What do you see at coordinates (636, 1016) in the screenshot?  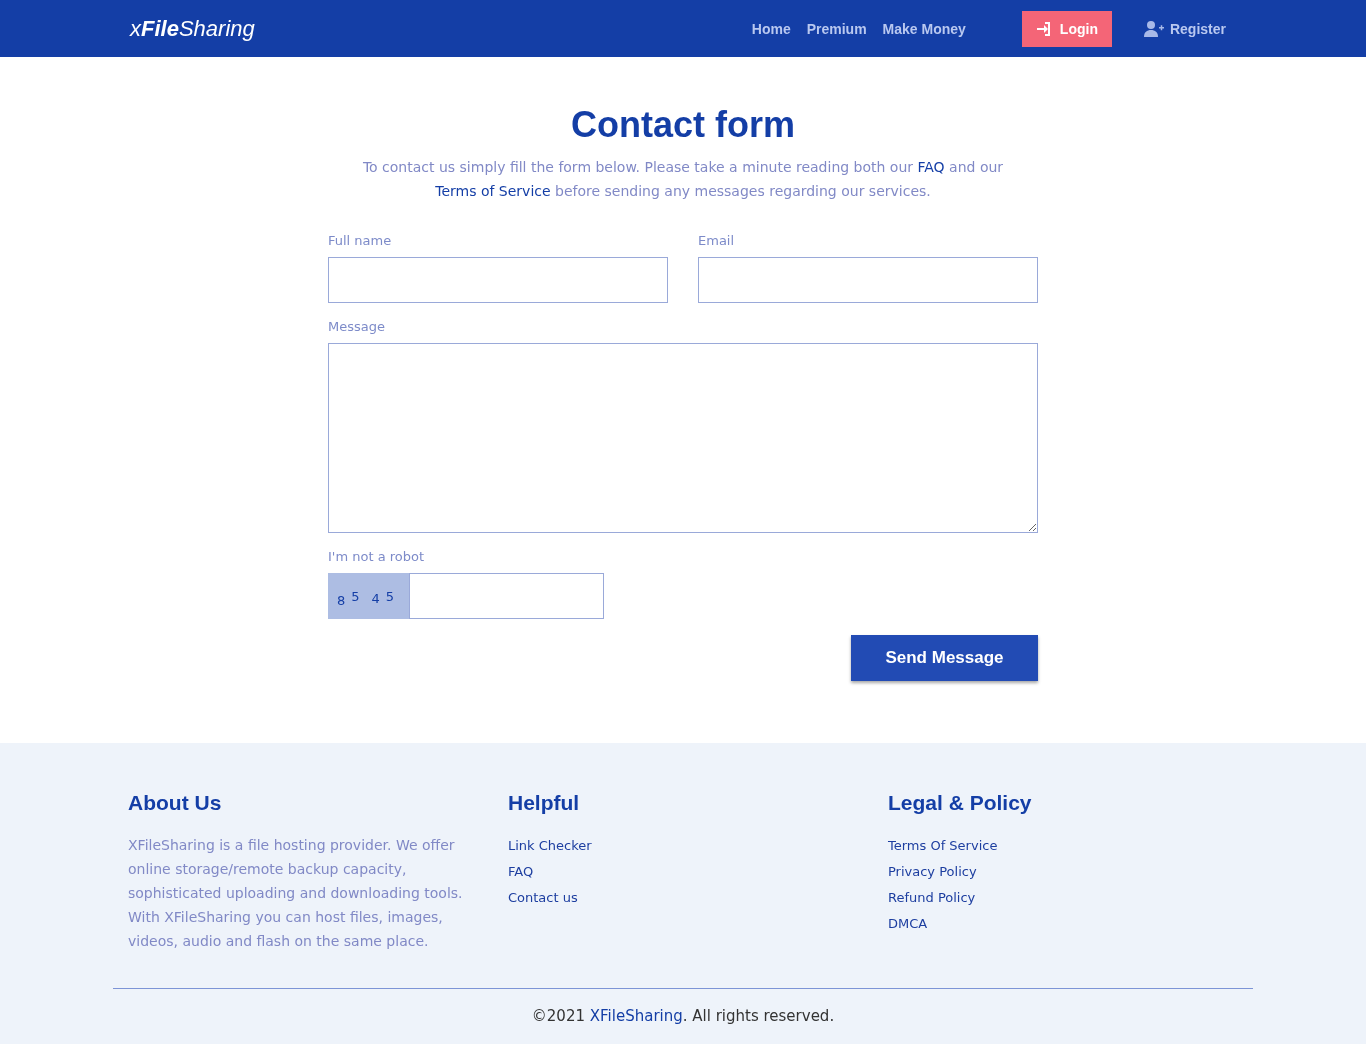 I see `copyright-link: XFileSharing` at bounding box center [636, 1016].